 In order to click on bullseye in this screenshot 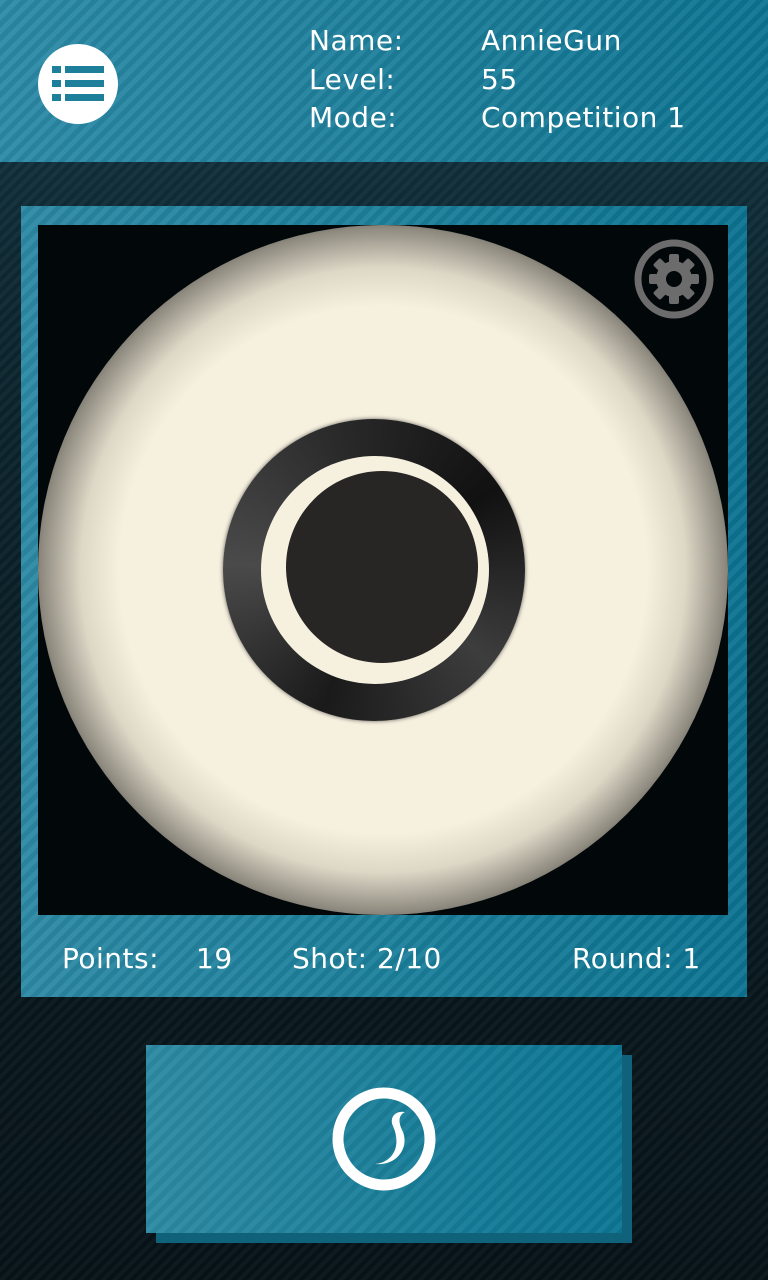, I will do `click(382, 567)`.